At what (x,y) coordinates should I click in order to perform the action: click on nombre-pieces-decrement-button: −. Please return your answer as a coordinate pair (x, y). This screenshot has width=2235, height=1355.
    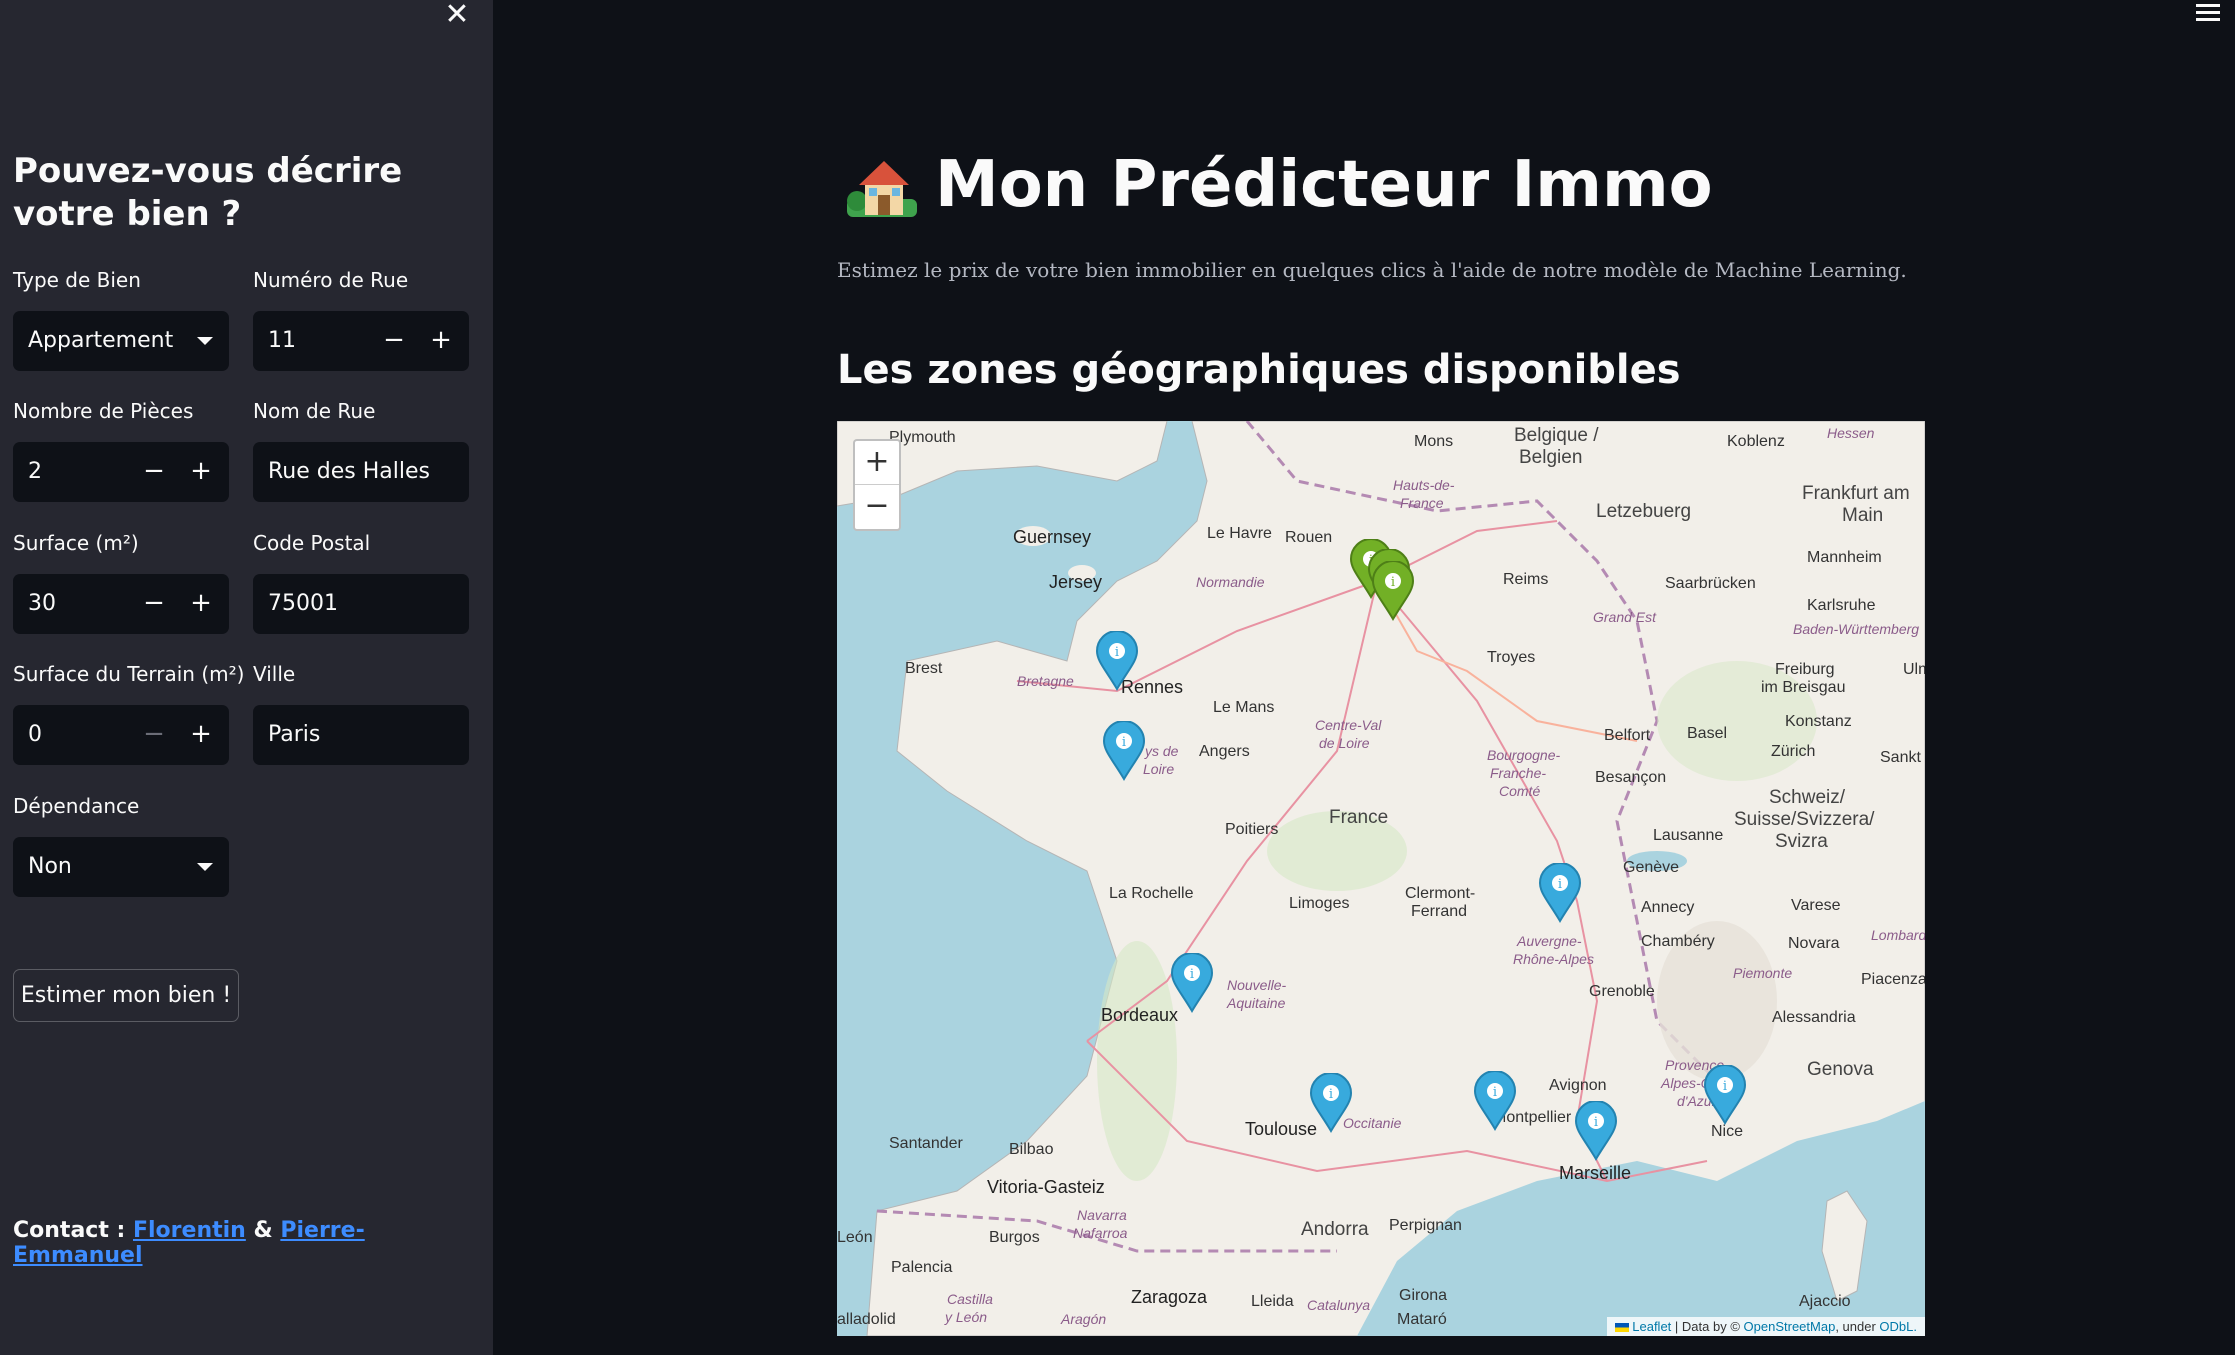
    Looking at the image, I should click on (154, 472).